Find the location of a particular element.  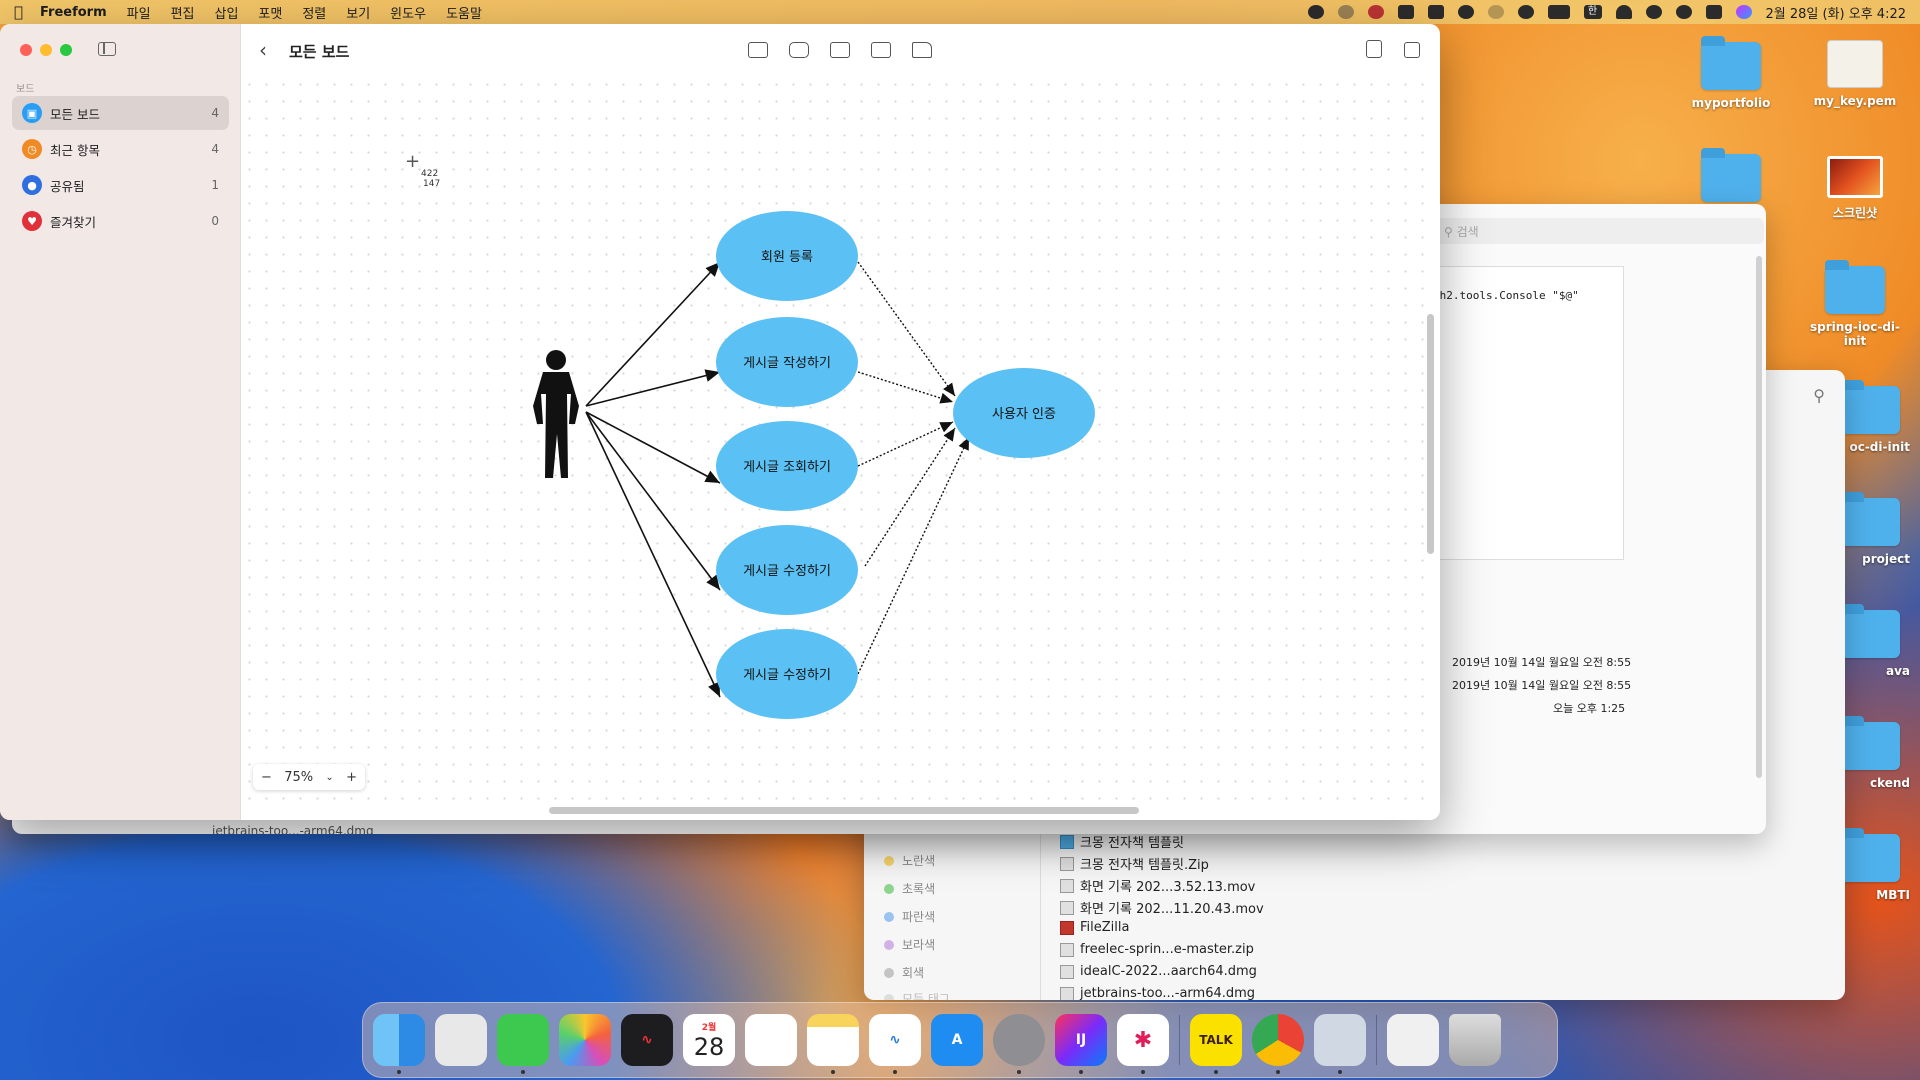

settings-icon is located at coordinates (1019, 1044).